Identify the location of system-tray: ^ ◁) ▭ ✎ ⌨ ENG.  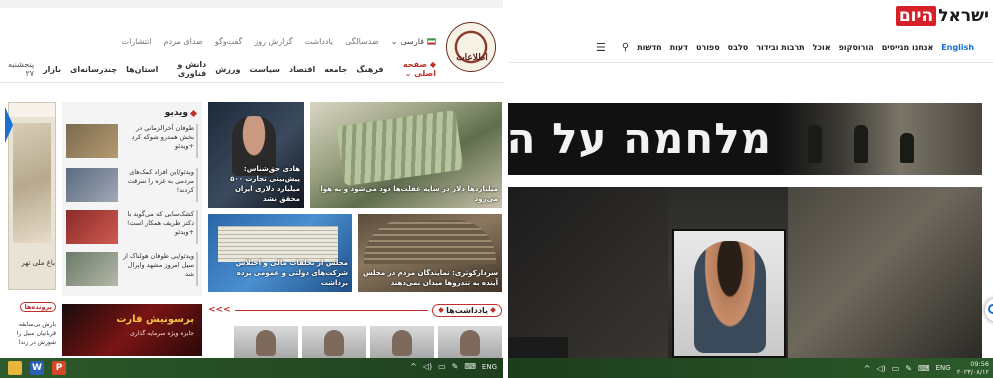
(453, 366).